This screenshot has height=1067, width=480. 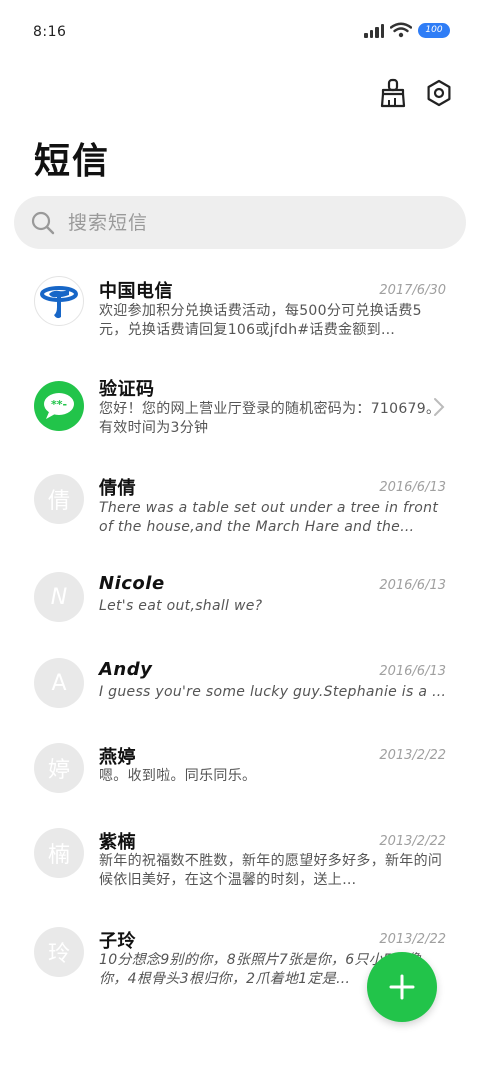 I want to click on avatar: 楠, so click(x=59, y=853).